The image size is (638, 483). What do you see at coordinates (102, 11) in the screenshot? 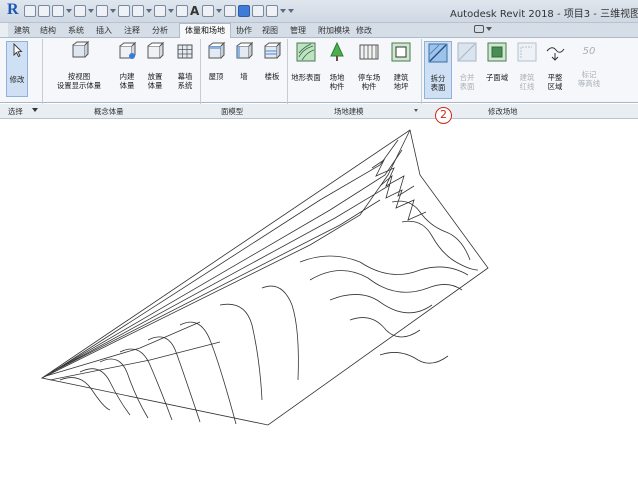
I see `redo-icon` at bounding box center [102, 11].